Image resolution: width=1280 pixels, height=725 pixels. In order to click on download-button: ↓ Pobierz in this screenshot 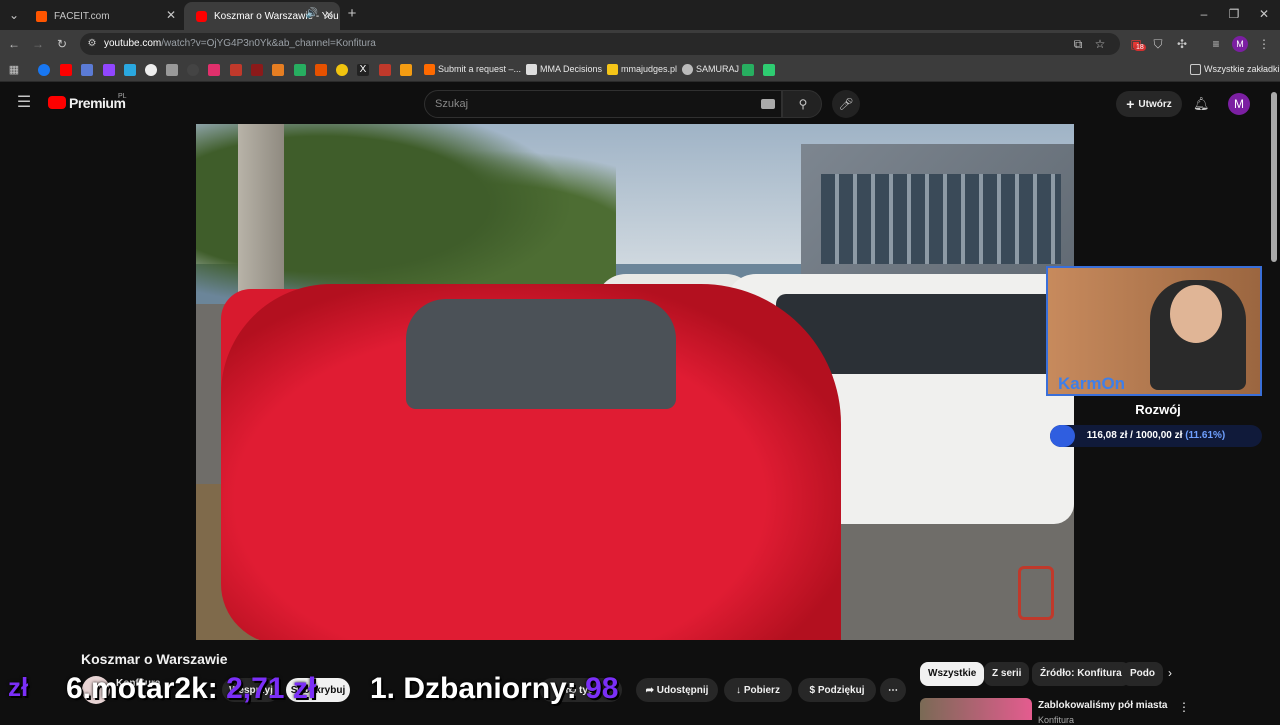, I will do `click(758, 690)`.